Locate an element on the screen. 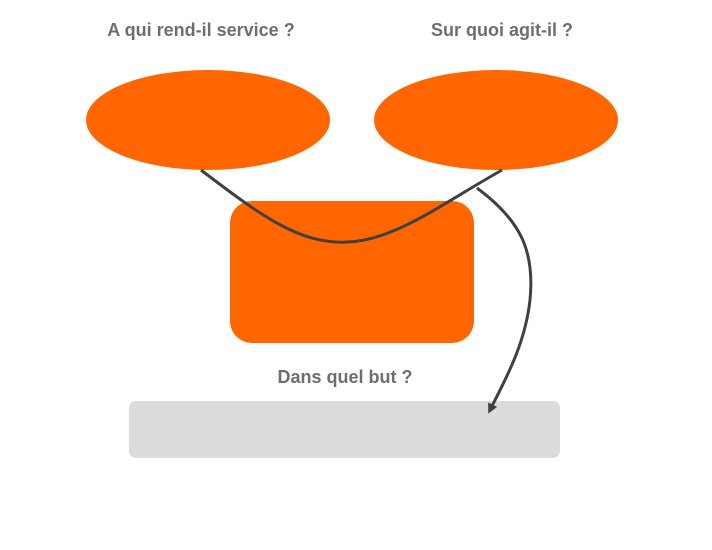 The image size is (712, 550). product-box is located at coordinates (352, 272).